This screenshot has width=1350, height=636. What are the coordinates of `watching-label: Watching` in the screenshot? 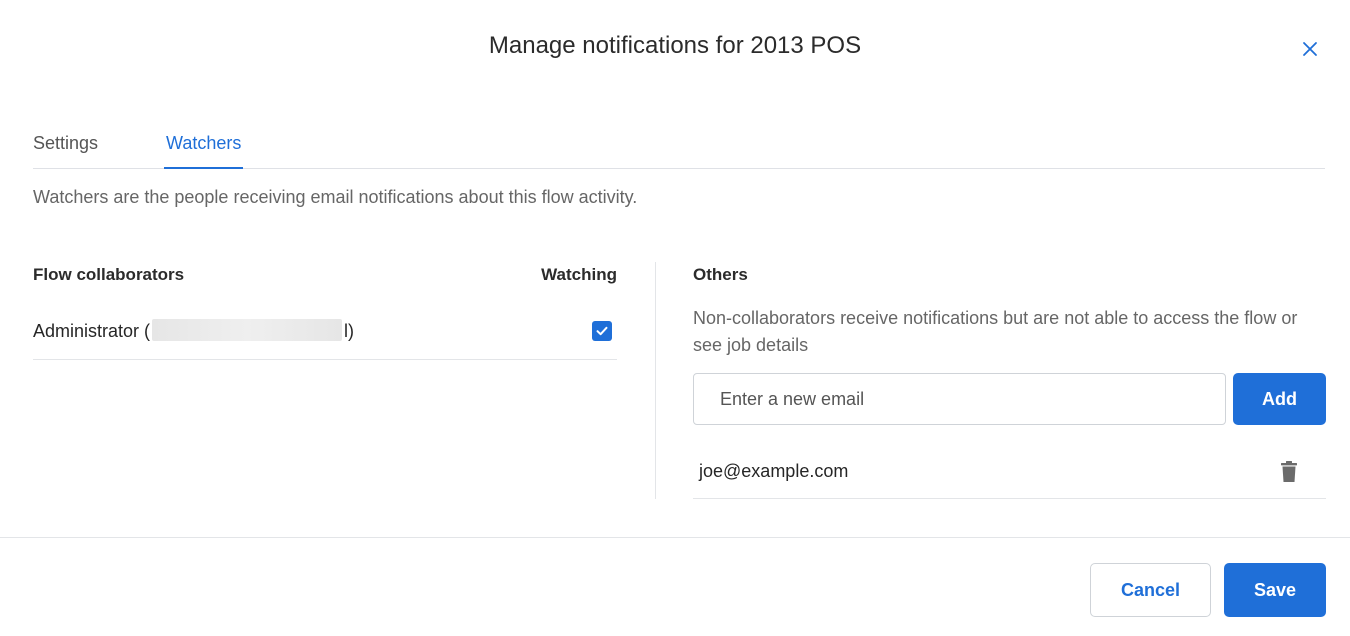 It's located at (579, 274).